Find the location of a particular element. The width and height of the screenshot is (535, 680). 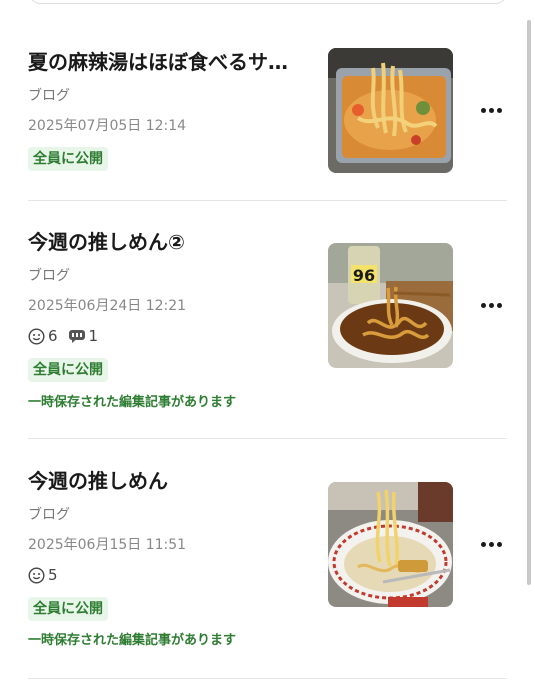

scrollbar-thumb is located at coordinates (529, 302).